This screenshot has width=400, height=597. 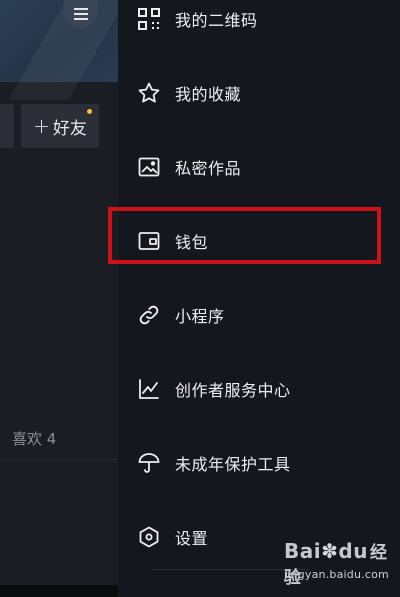 I want to click on qr-code-icon, so click(x=149, y=19).